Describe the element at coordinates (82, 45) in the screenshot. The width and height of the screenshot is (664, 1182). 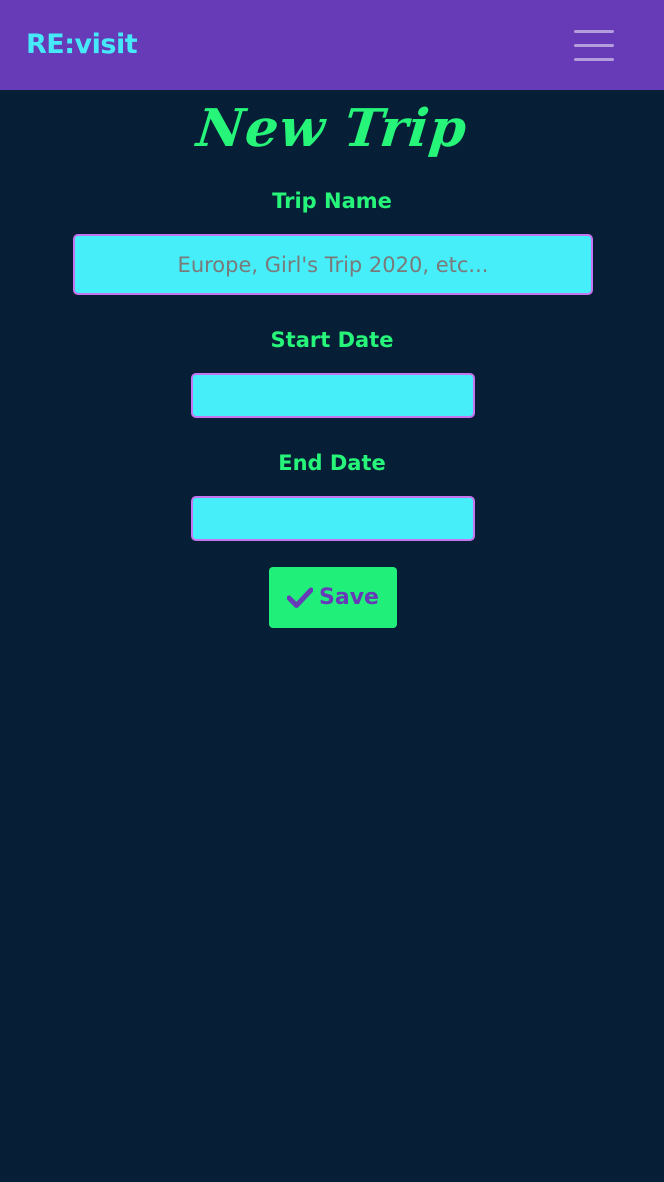
I see `brand-link: RE:visit` at that location.